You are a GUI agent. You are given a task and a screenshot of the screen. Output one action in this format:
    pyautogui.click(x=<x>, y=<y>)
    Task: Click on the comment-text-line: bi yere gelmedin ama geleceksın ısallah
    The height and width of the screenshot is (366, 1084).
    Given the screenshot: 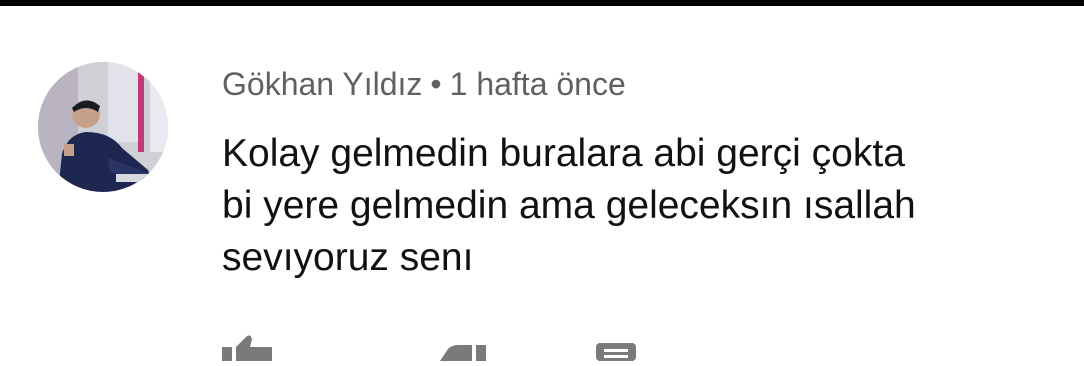 What is the action you would take?
    pyautogui.click(x=569, y=205)
    